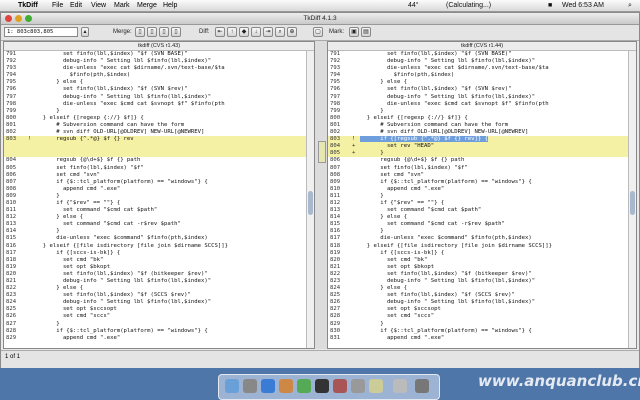 The height and width of the screenshot is (400, 640). Describe the element at coordinates (304, 386) in the screenshot. I see `ichat-icon` at that location.